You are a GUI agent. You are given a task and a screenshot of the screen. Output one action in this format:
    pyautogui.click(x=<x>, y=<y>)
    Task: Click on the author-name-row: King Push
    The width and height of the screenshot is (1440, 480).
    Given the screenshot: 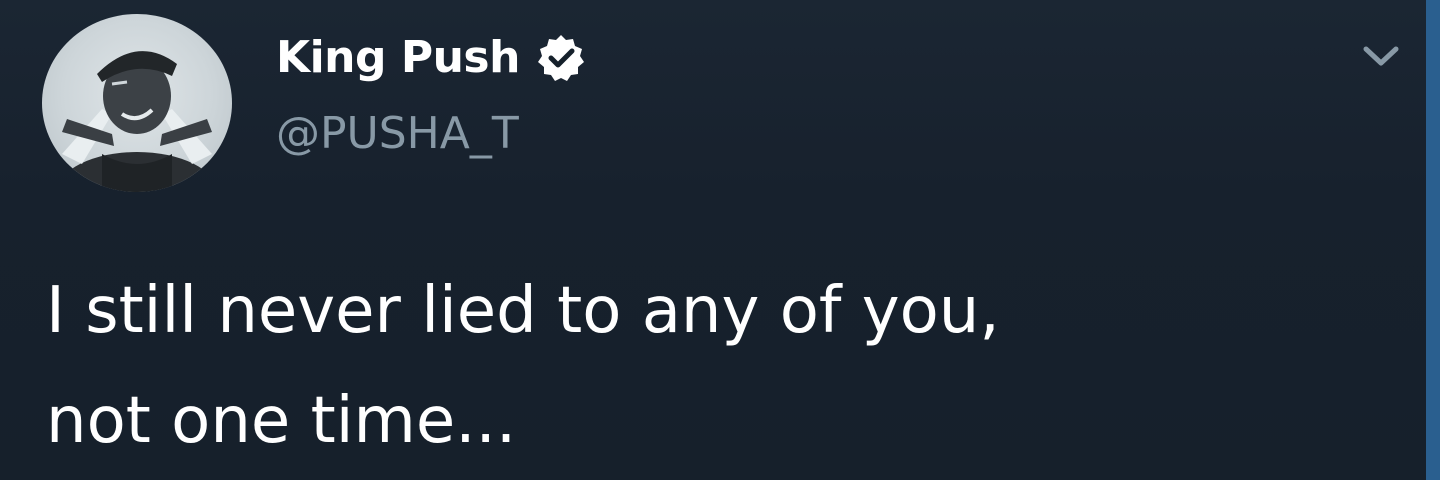 What is the action you would take?
    pyautogui.click(x=431, y=58)
    